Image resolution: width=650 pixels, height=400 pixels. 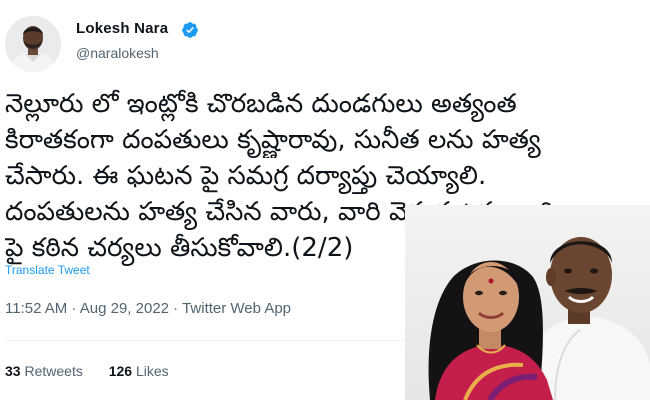 What do you see at coordinates (122, 28) in the screenshot?
I see `author-name: Lokesh Nara` at bounding box center [122, 28].